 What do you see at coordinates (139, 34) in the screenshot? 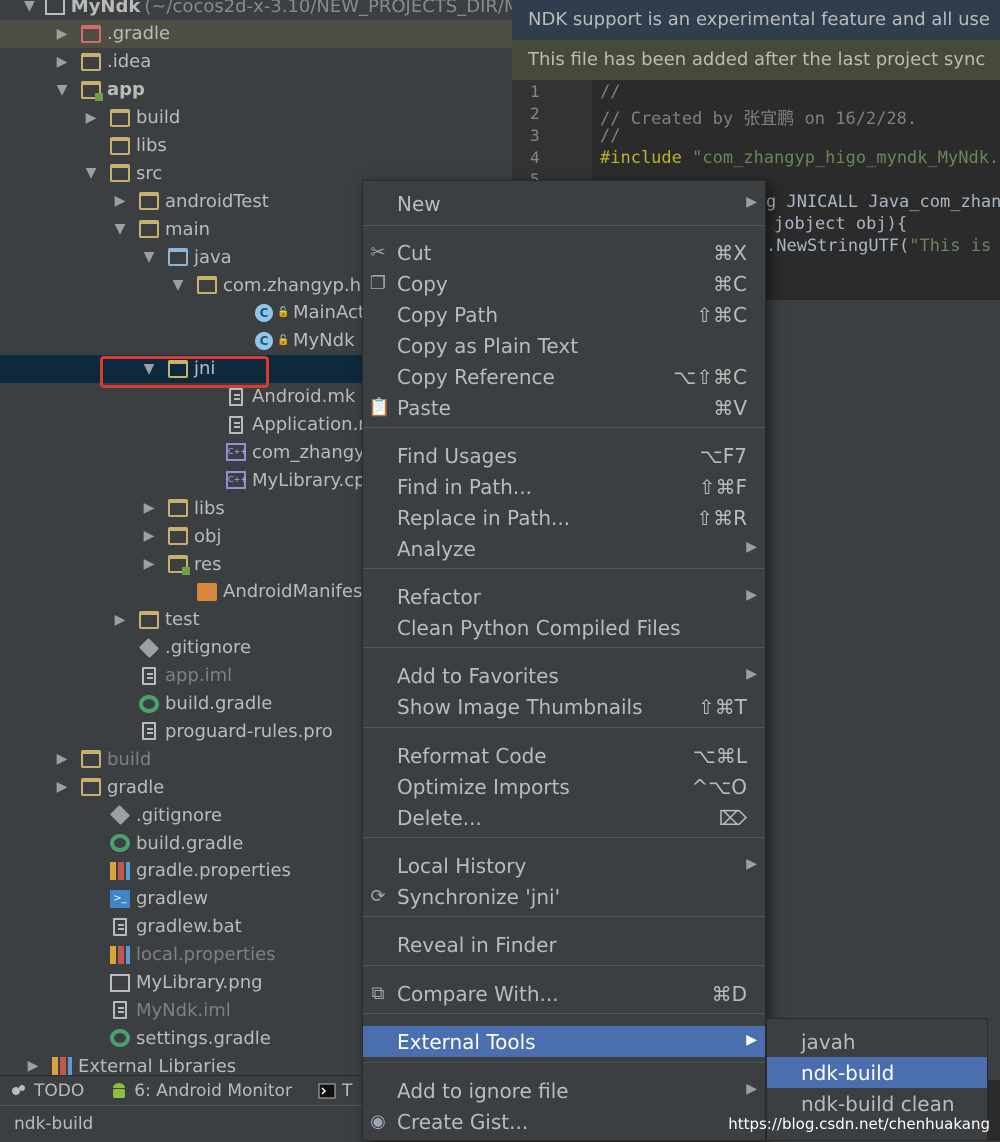
I see `tree-item-label: .gradle` at bounding box center [139, 34].